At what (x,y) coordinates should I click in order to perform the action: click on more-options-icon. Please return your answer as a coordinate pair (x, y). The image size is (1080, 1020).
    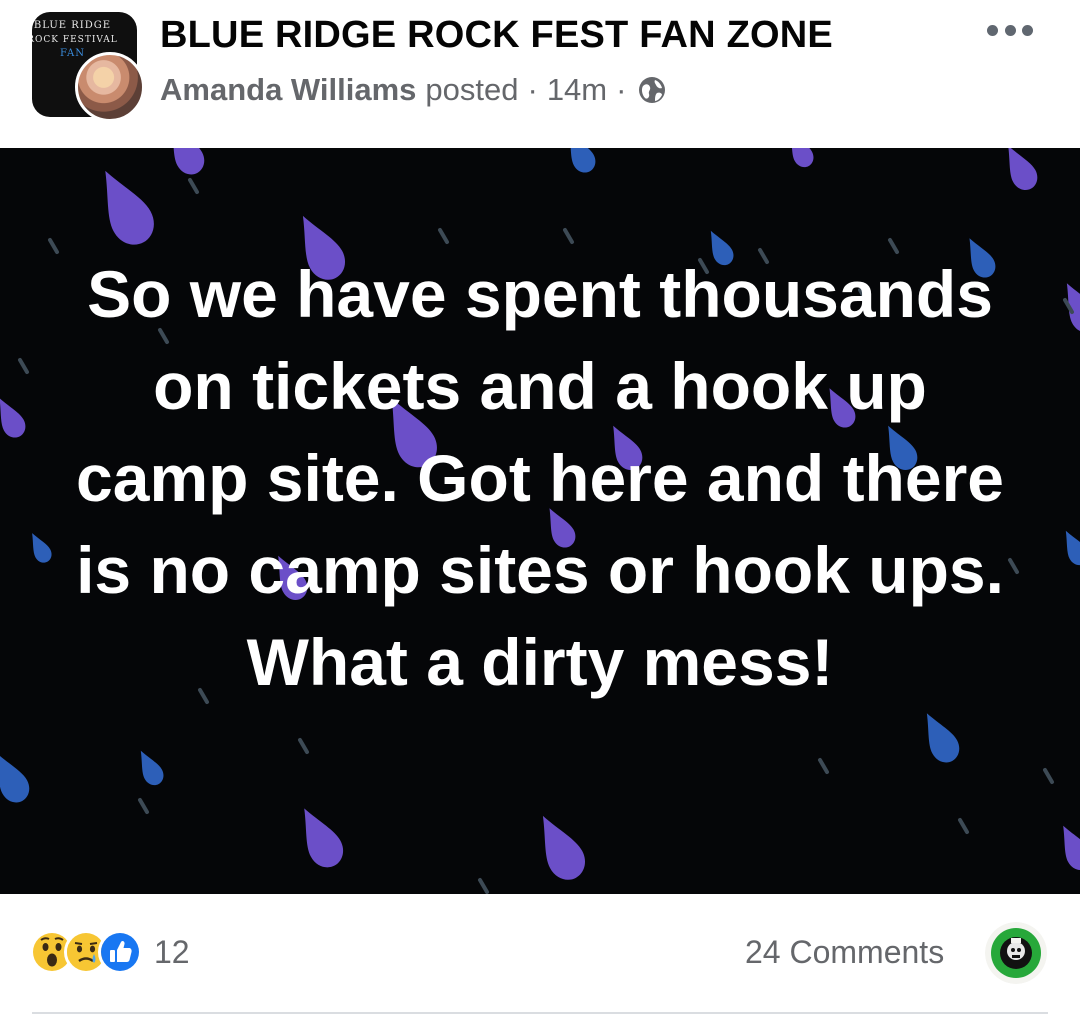
    Looking at the image, I should click on (1010, 30).